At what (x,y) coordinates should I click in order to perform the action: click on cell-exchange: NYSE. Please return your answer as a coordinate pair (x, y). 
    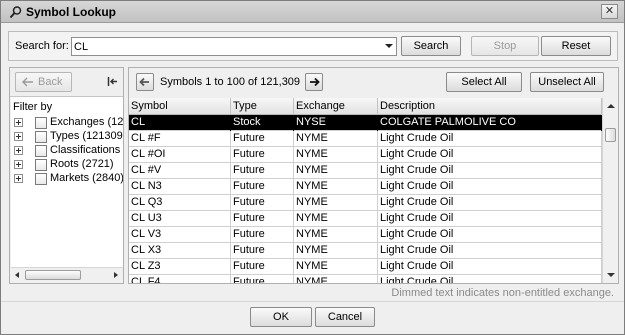
    Looking at the image, I should click on (336, 123).